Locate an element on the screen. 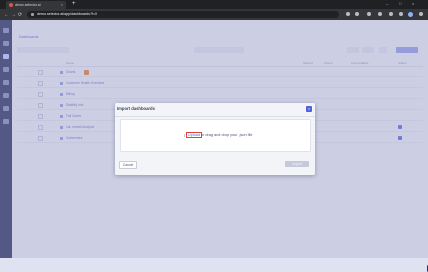  forward-icon: → is located at coordinates (13, 15).